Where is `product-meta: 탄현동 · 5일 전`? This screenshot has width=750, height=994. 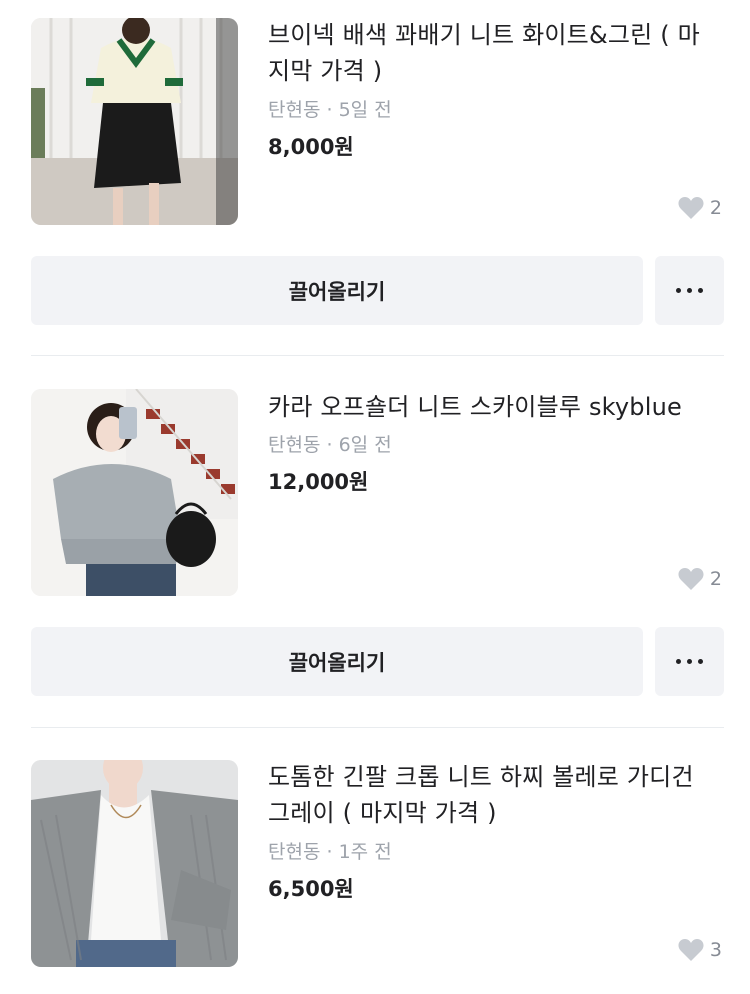
product-meta: 탄현동 · 5일 전 is located at coordinates (330, 110).